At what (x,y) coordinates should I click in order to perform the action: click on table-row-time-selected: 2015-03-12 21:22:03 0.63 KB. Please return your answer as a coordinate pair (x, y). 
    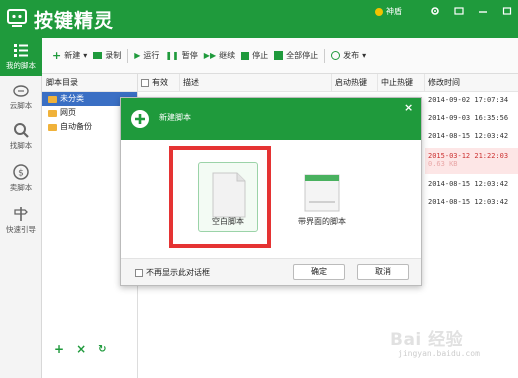
    Looking at the image, I should click on (471, 161).